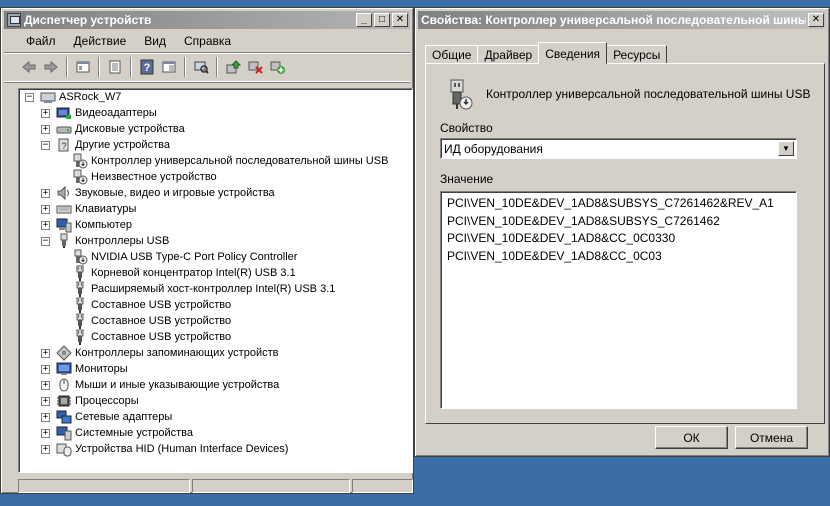 The width and height of the screenshot is (830, 506). What do you see at coordinates (130, 129) in the screenshot?
I see `tree-item-label: Дисковые устройства` at bounding box center [130, 129].